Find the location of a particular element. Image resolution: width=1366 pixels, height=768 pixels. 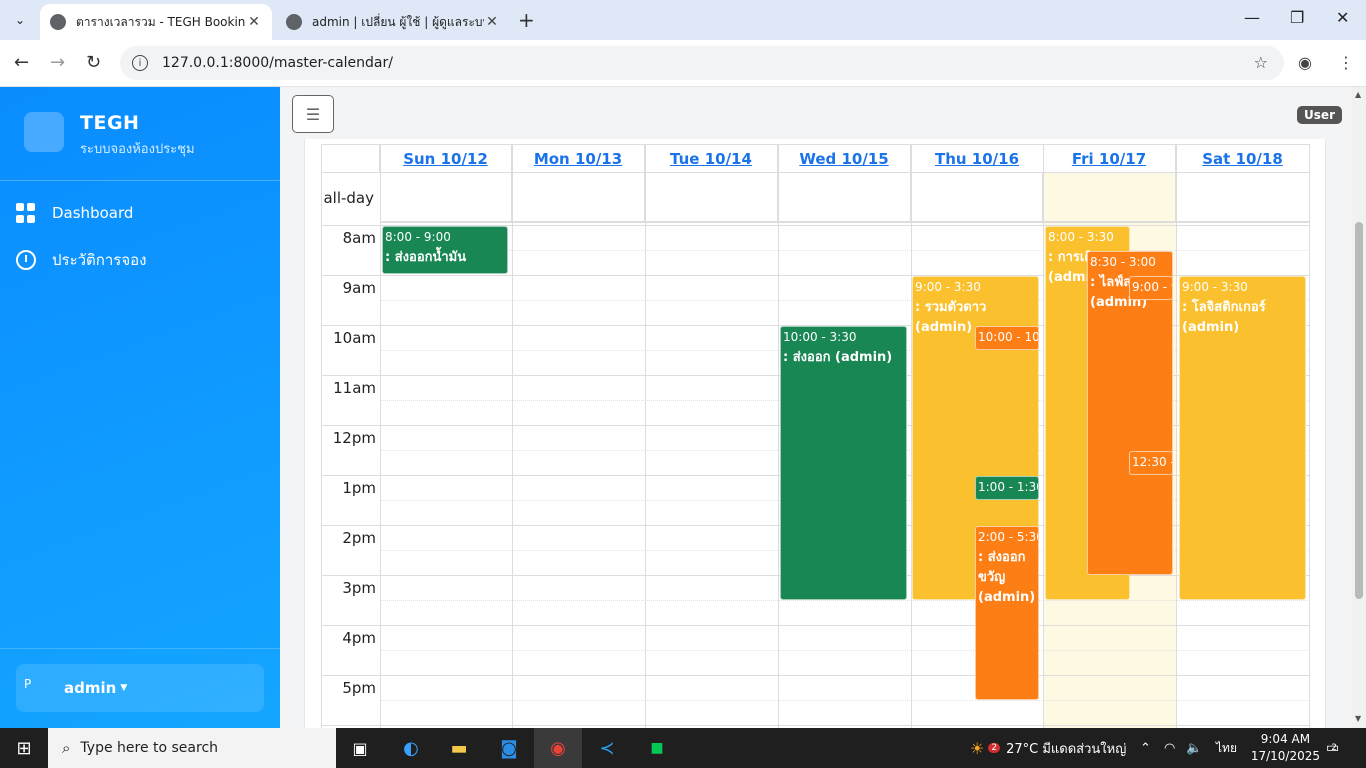

search-placeholder: Type here to search is located at coordinates (149, 748).